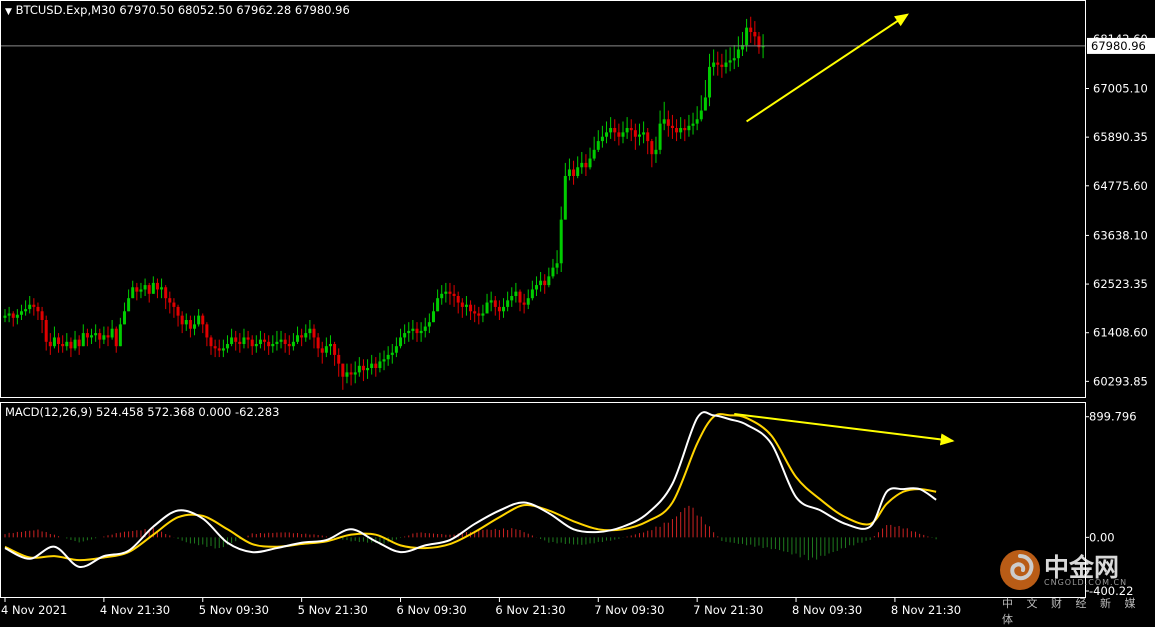 The width and height of the screenshot is (1155, 627). I want to click on price-tick-label: 67005.10, so click(1120, 89).